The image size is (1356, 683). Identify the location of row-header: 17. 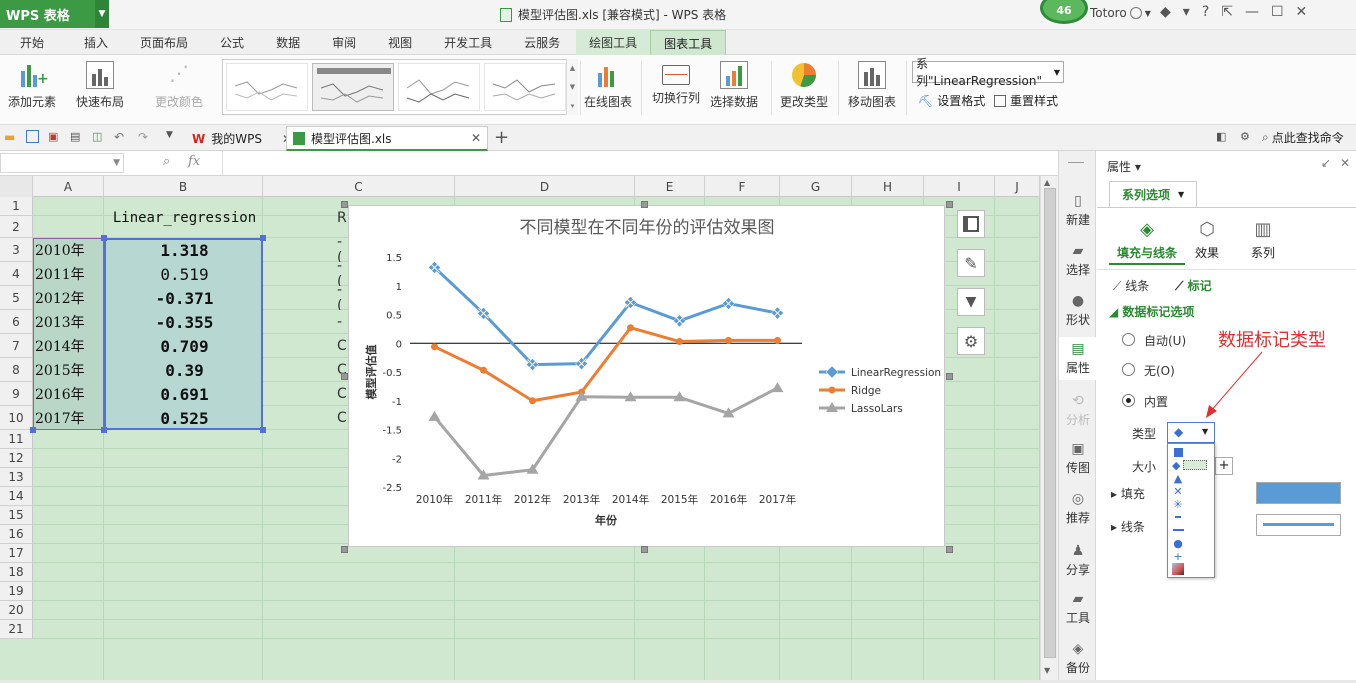
(16, 553).